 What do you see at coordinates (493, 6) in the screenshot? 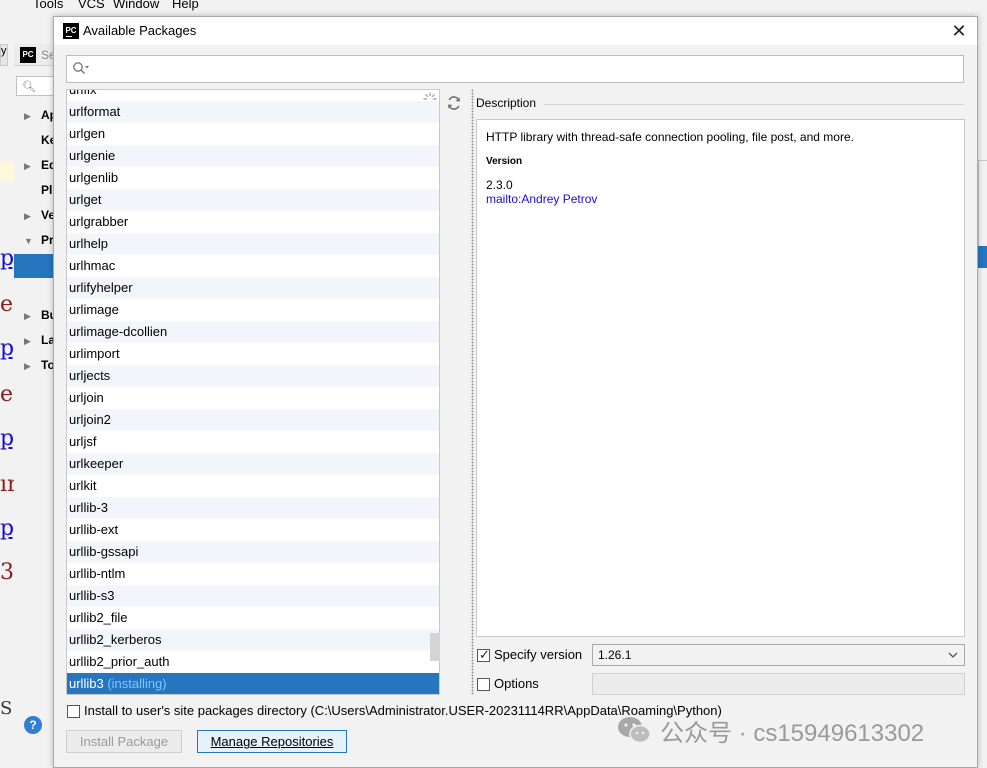
I see `ide-menubar: Tools VCS Window Help` at bounding box center [493, 6].